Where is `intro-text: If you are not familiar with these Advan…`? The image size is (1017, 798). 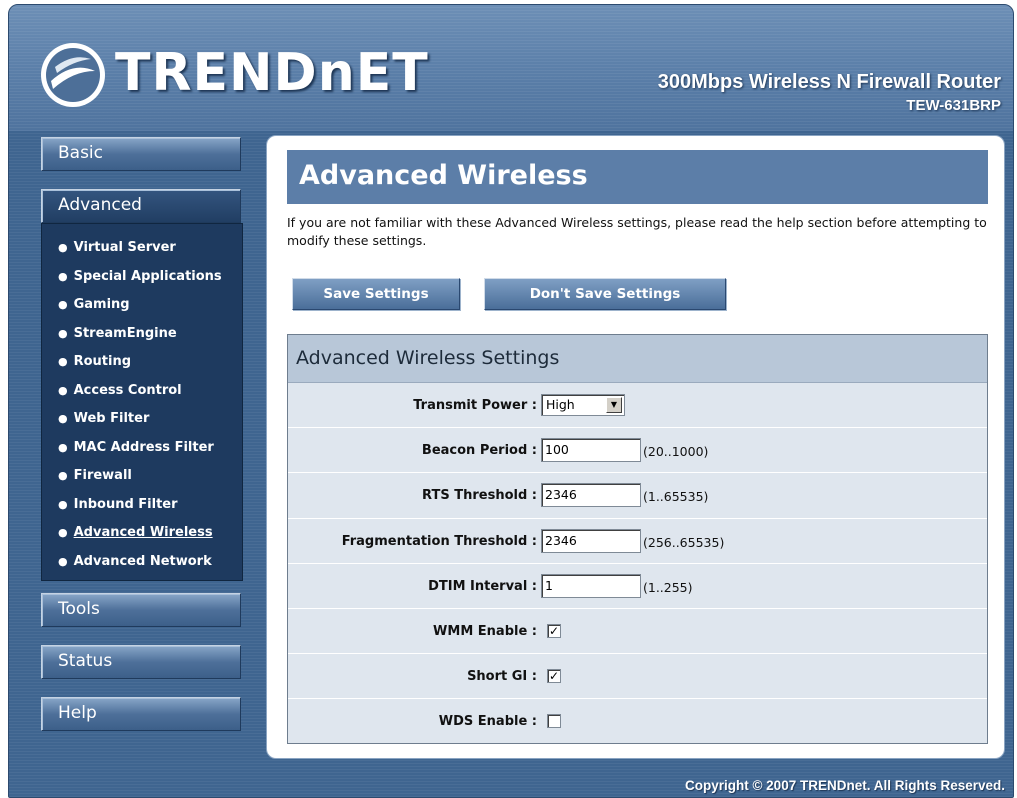 intro-text: If you are not familiar with these Advan… is located at coordinates (637, 231).